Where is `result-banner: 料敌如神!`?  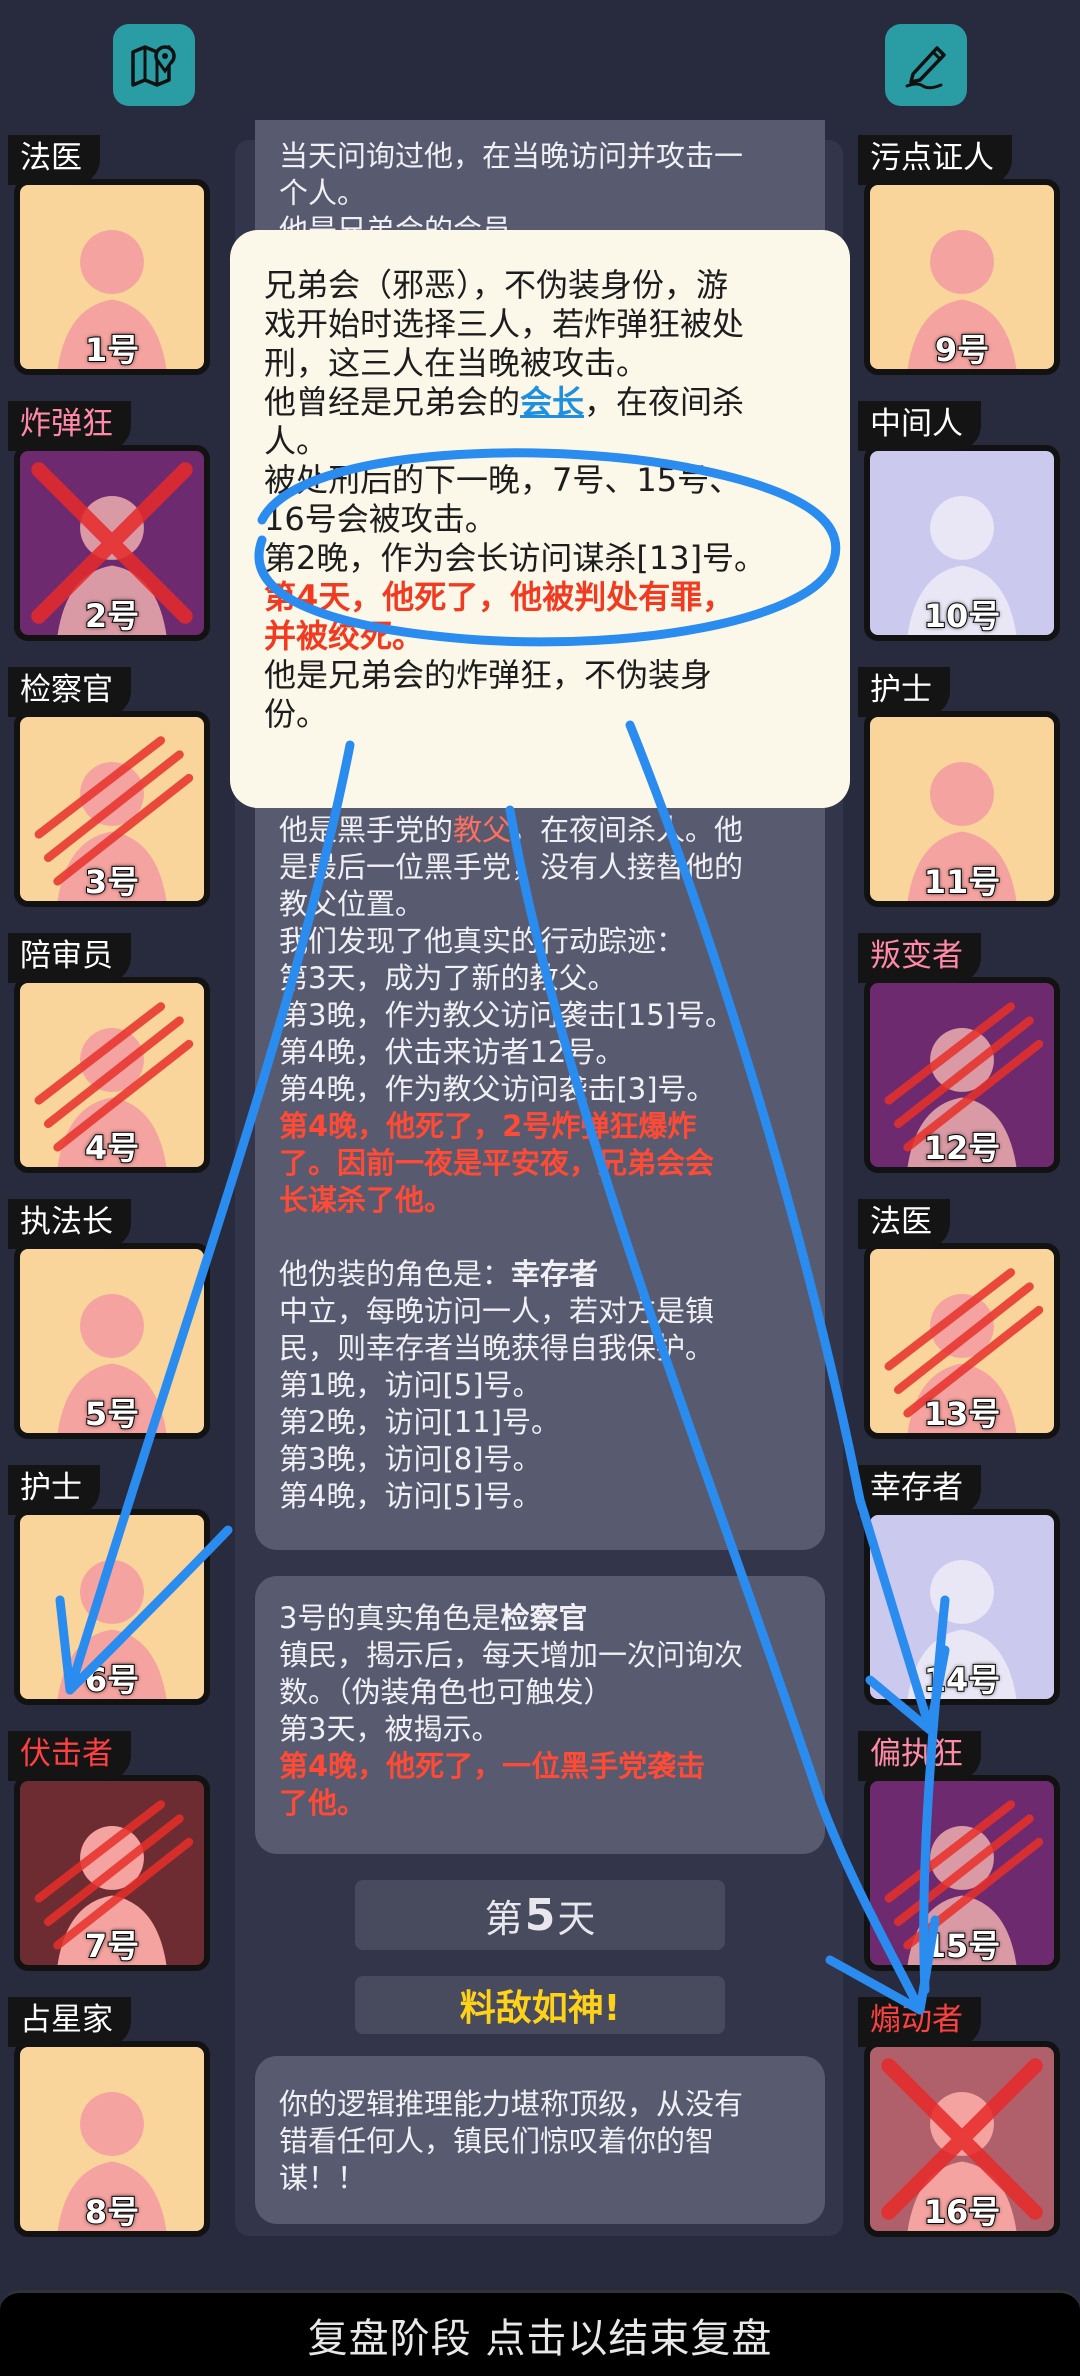 result-banner: 料敌如神! is located at coordinates (540, 2005).